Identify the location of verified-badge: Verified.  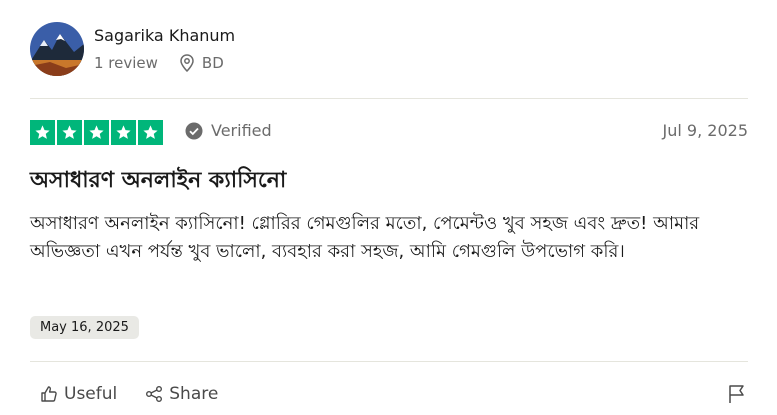
(228, 130).